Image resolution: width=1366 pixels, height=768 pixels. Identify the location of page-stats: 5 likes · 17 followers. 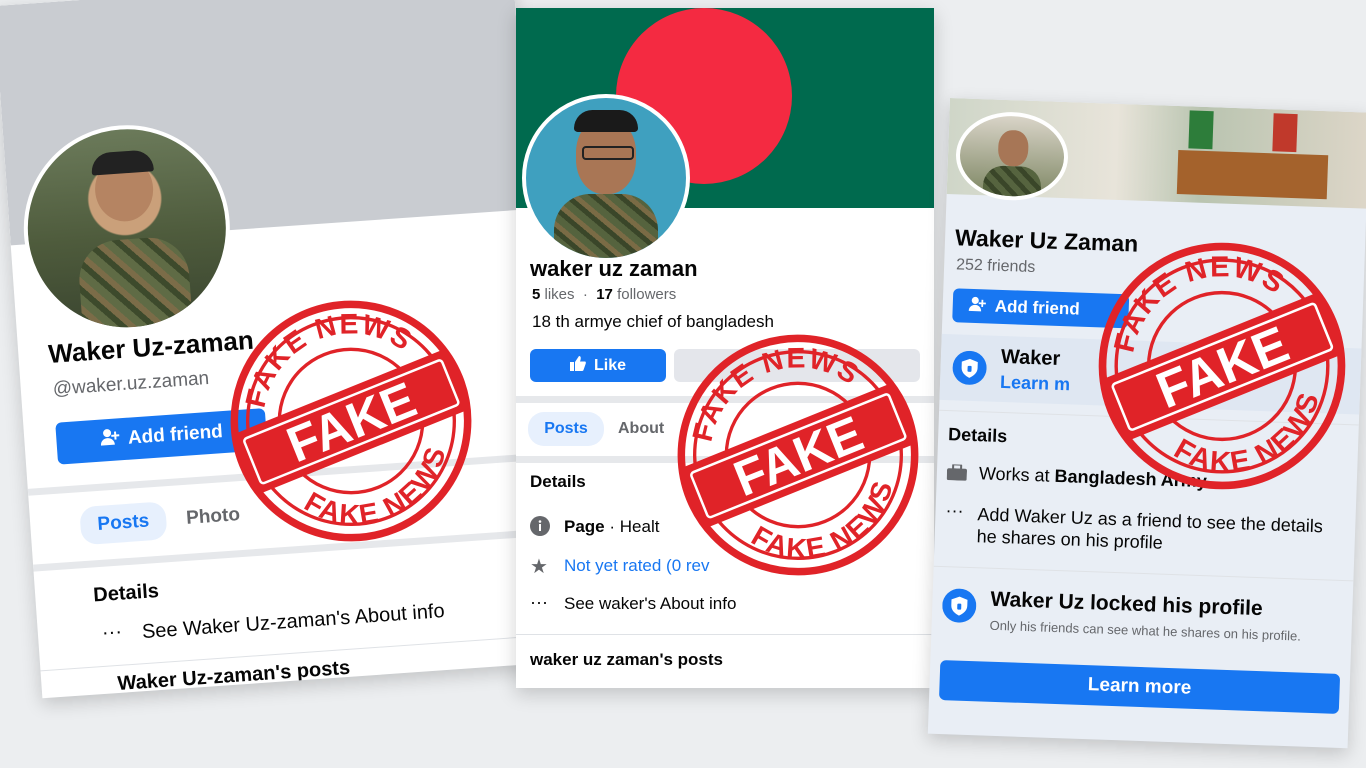
(604, 294).